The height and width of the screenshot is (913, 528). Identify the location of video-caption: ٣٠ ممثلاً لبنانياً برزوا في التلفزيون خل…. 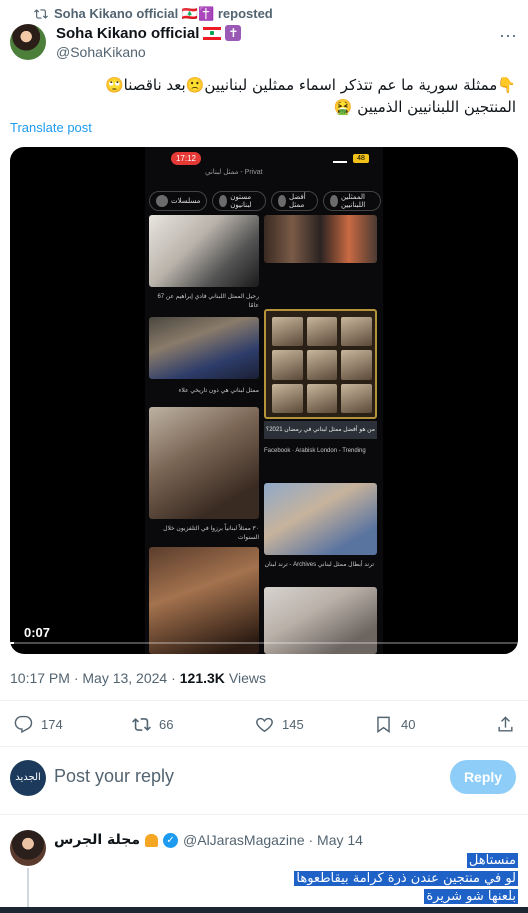
(211, 533).